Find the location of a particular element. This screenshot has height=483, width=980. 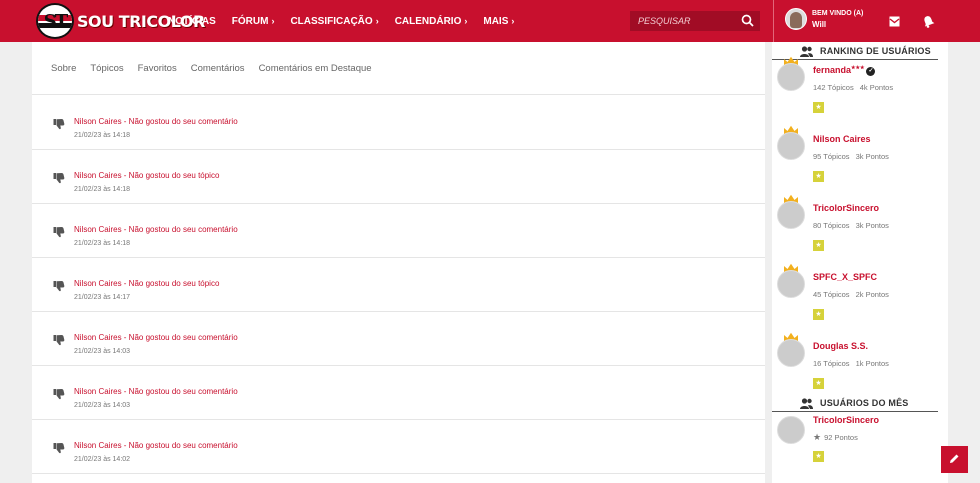

nav-item-1: FÓRUM › is located at coordinates (253, 21).